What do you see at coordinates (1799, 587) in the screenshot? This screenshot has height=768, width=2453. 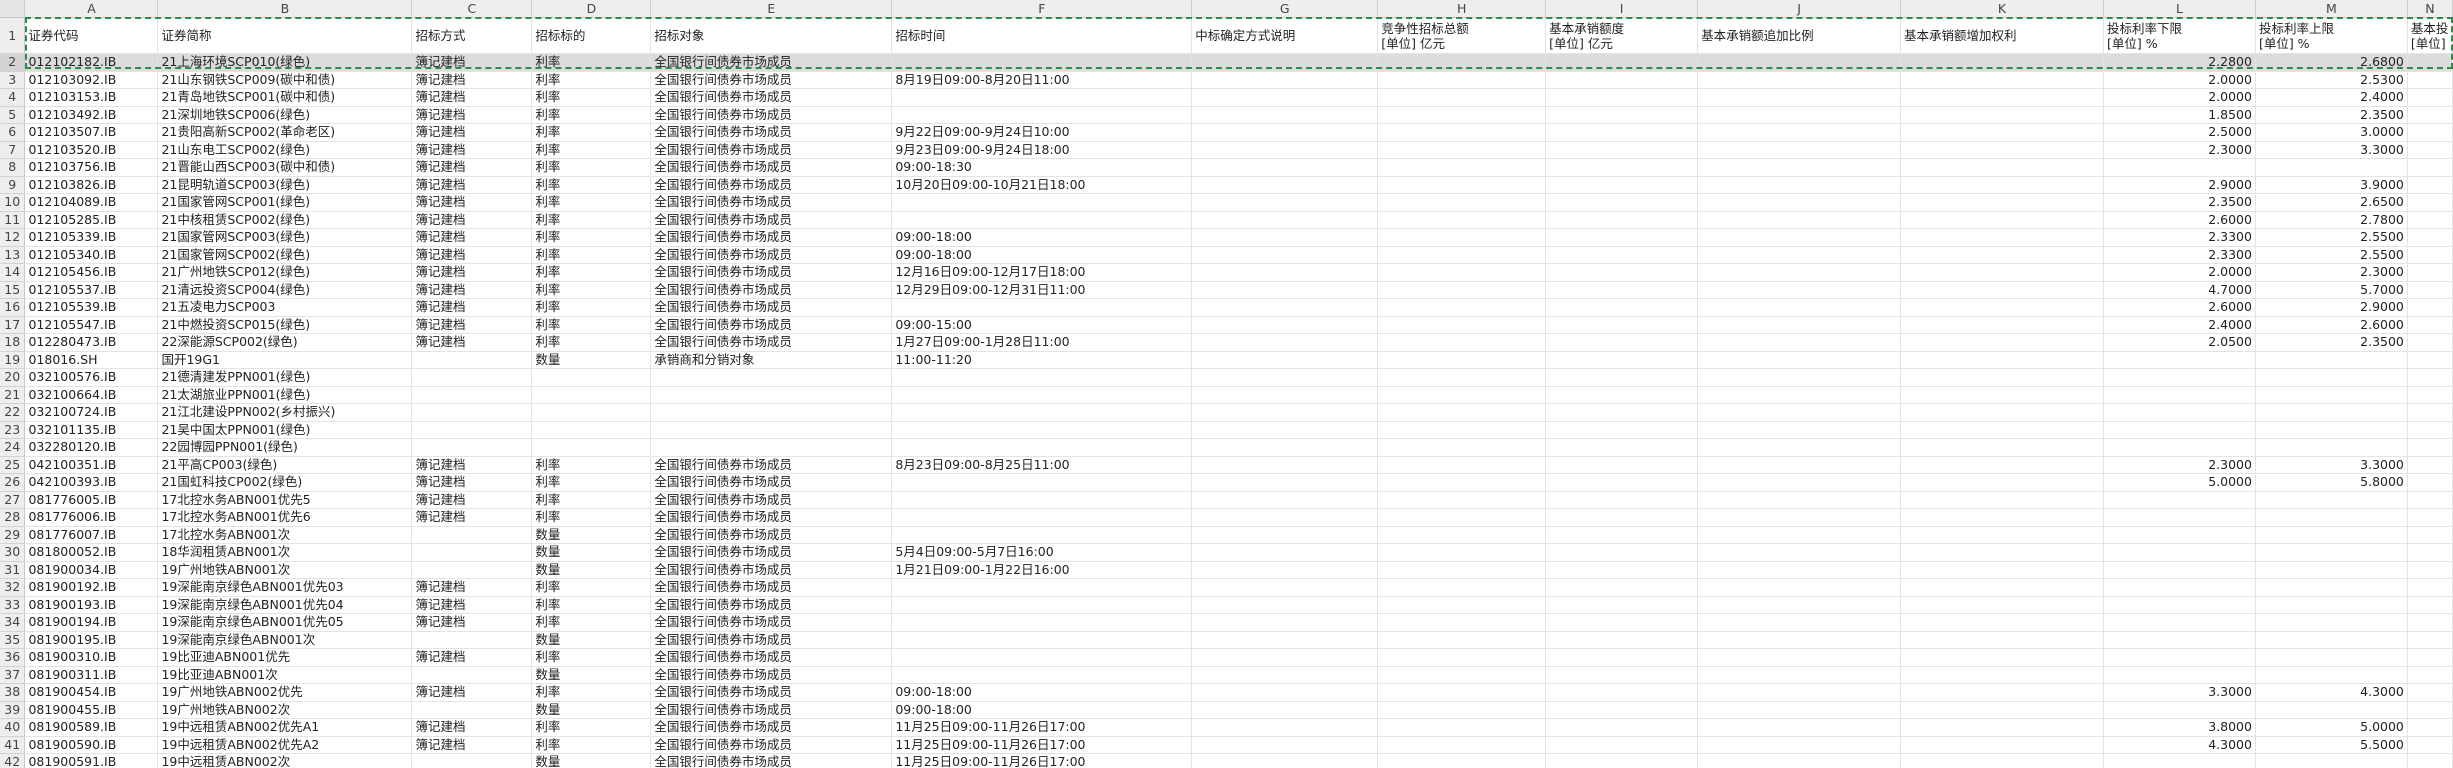 I see `cell-j32` at bounding box center [1799, 587].